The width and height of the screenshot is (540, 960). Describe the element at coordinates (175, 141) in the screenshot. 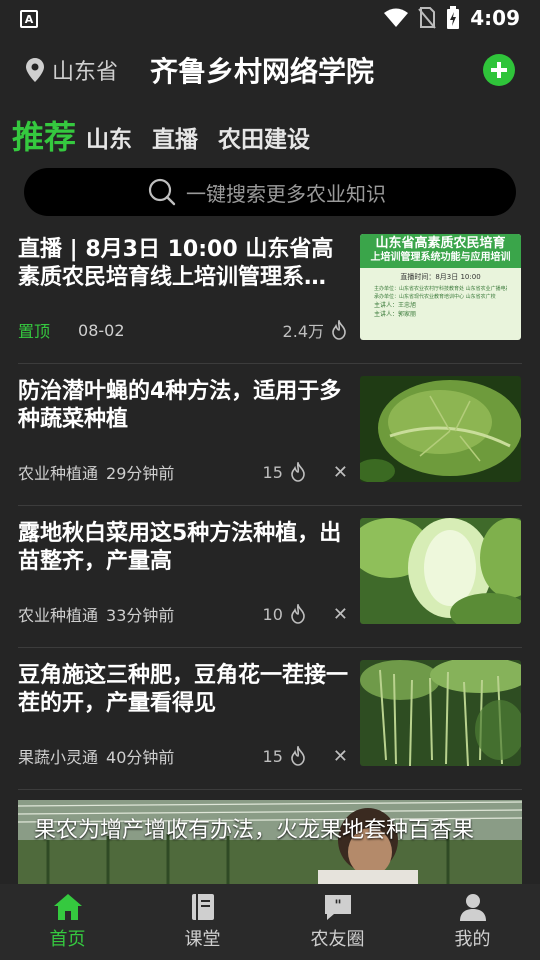

I see `tab-live: 直播` at that location.